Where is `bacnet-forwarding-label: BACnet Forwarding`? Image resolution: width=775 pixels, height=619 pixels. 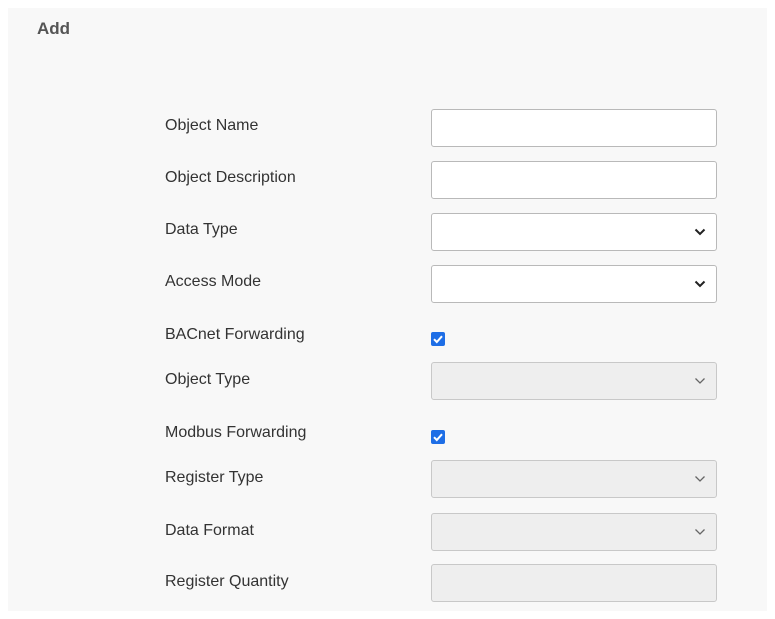 bacnet-forwarding-label: BACnet Forwarding is located at coordinates (235, 334).